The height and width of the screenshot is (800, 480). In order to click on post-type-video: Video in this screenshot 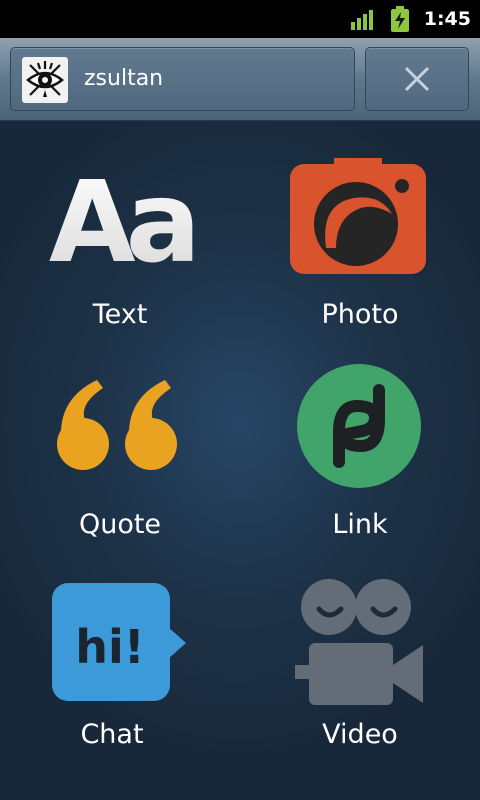, I will do `click(360, 646)`.